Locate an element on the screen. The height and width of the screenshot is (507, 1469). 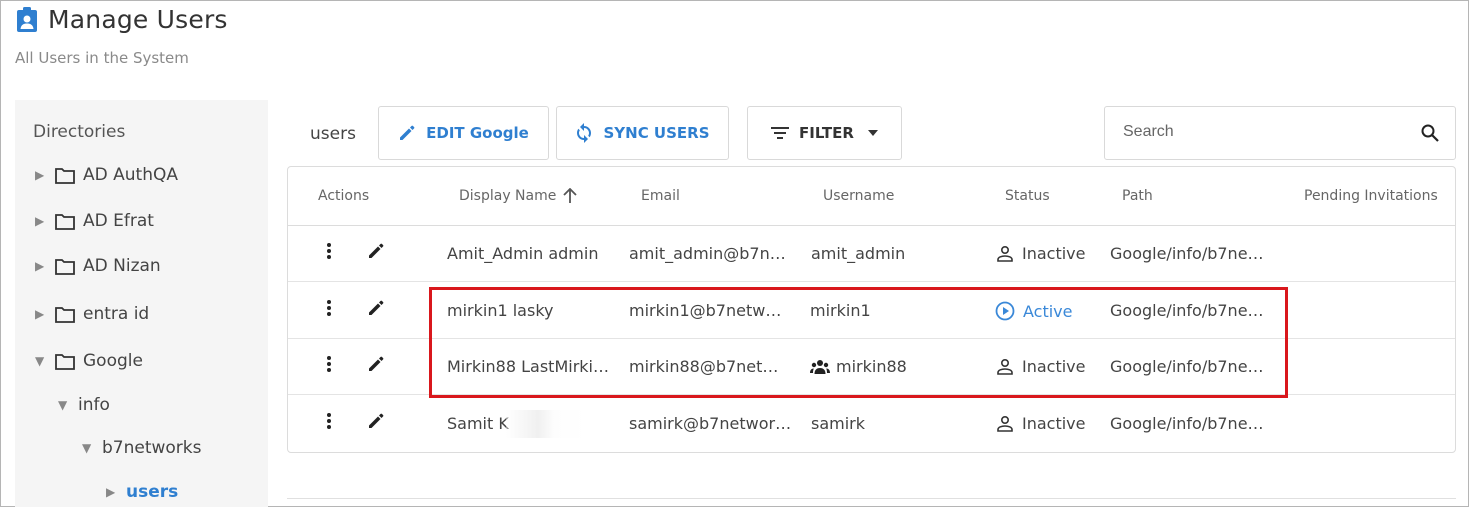
tree-item-label: users is located at coordinates (152, 492).